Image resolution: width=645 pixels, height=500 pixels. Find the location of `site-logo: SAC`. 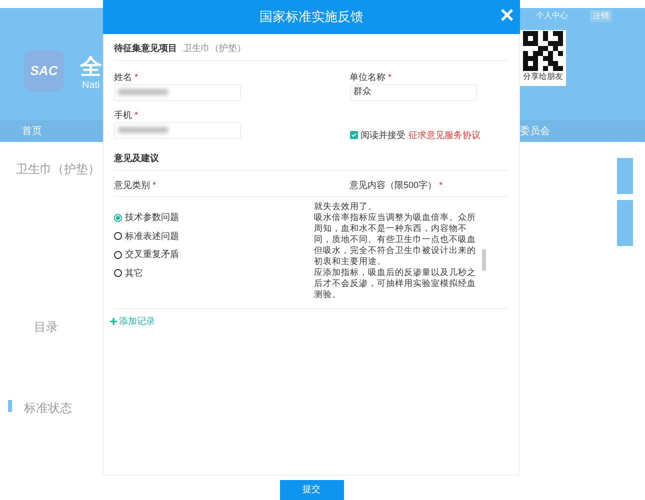

site-logo: SAC is located at coordinates (44, 71).